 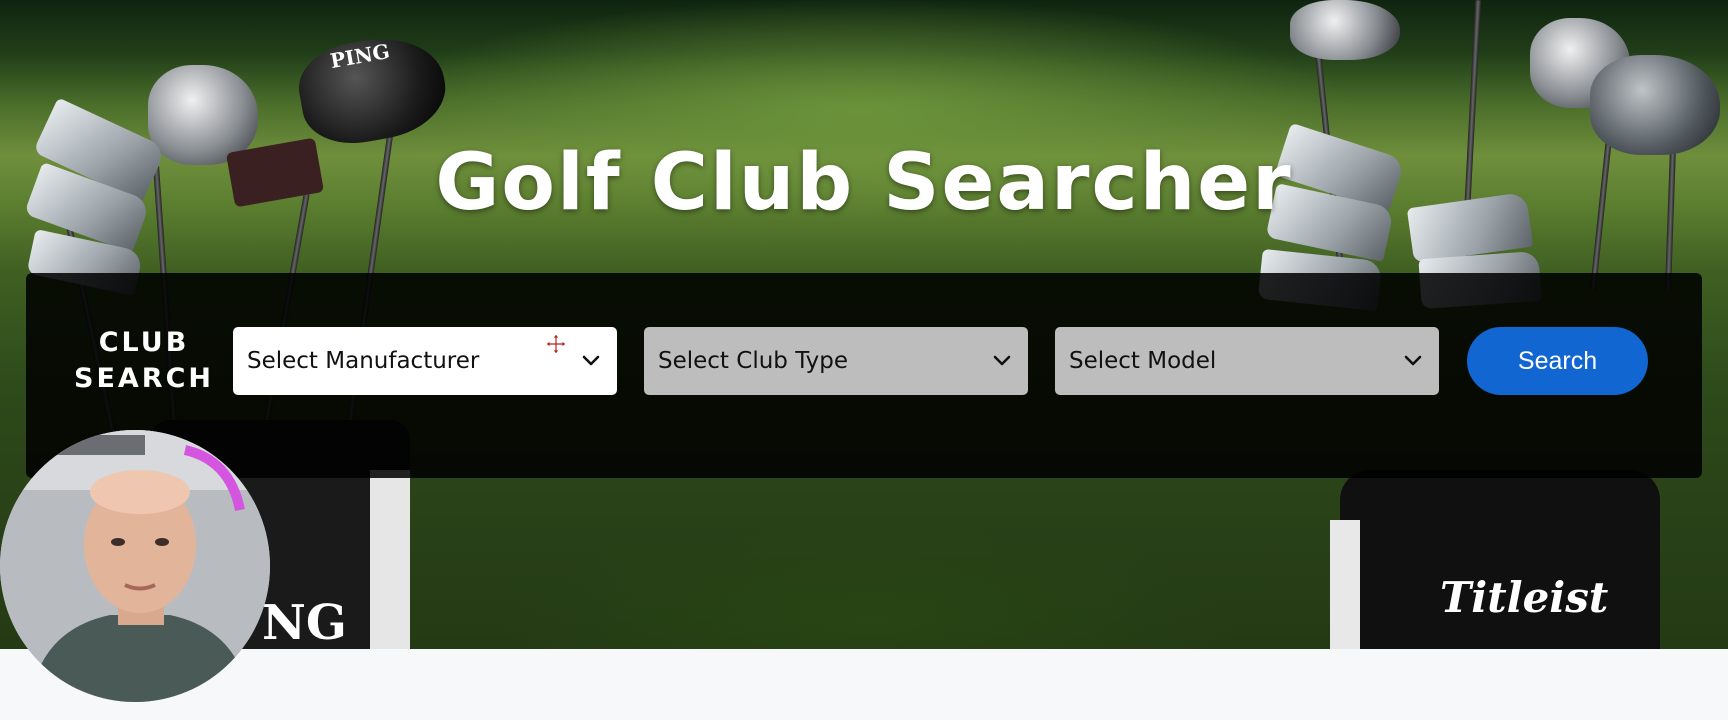 I want to click on model-select-value: Select Model, so click(x=1143, y=361).